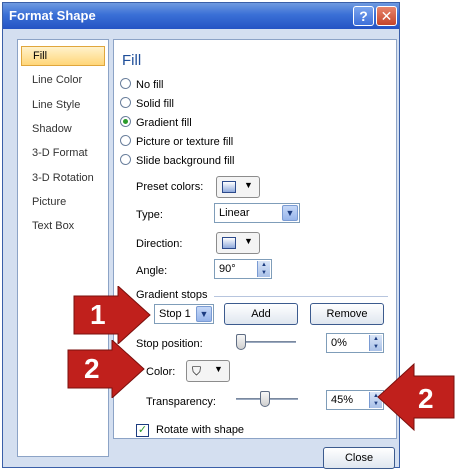 Image resolution: width=458 pixels, height=472 pixels. Describe the element at coordinates (150, 85) in the screenshot. I see `option-label: No fill` at that location.